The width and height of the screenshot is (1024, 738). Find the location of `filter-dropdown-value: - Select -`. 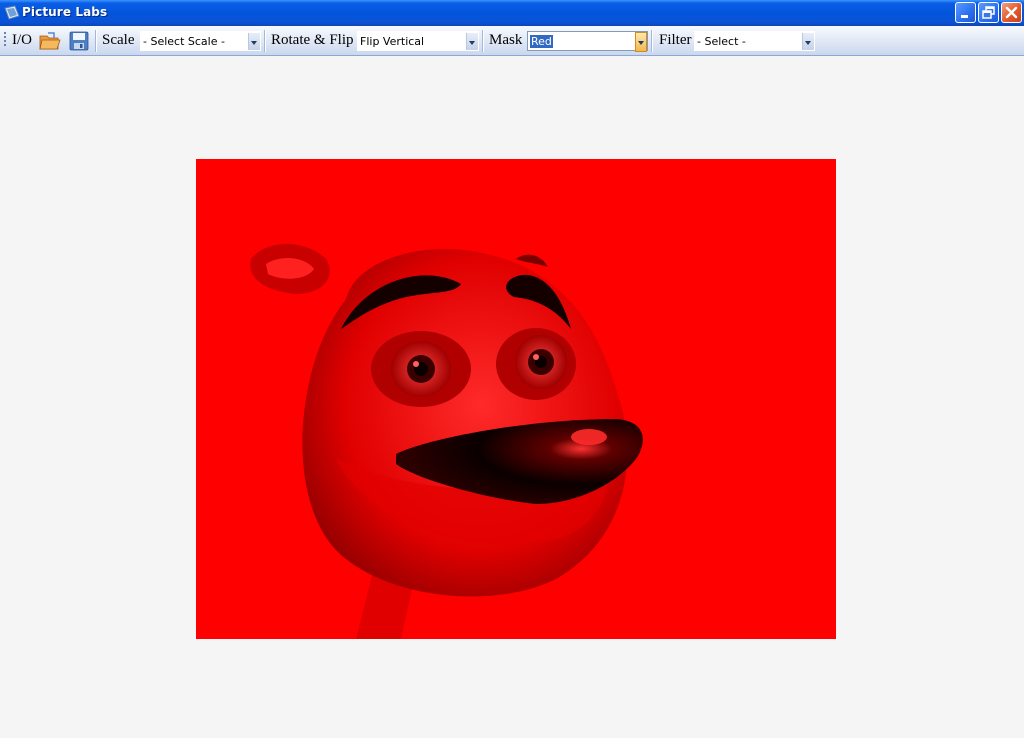

filter-dropdown-value: - Select - is located at coordinates (721, 41).